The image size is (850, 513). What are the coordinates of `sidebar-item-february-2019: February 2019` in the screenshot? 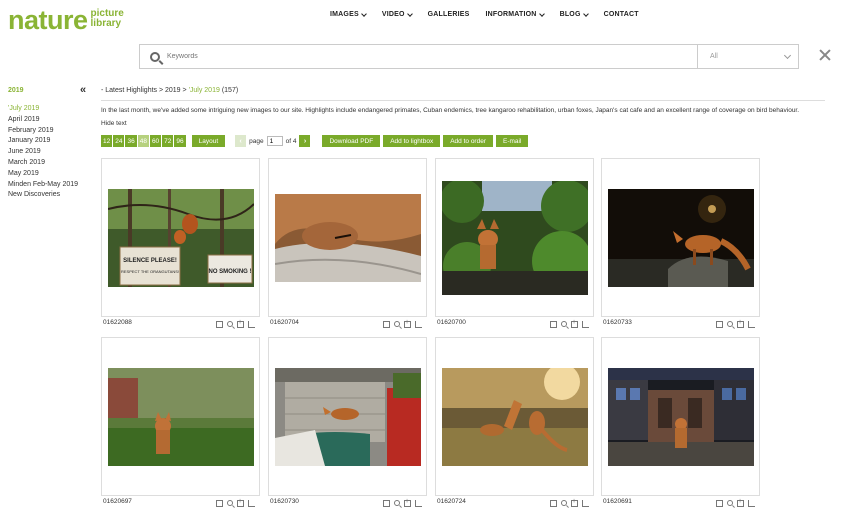 It's located at (52, 131).